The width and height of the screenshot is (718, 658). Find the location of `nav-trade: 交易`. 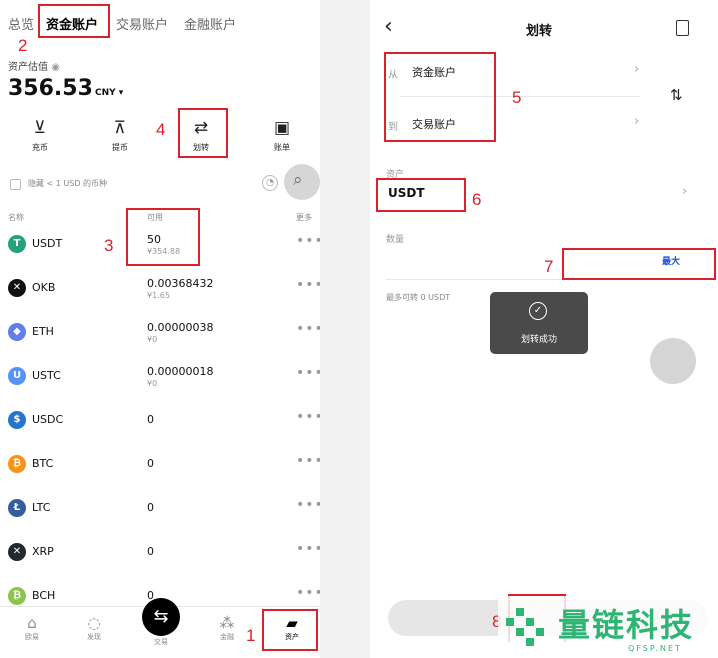

nav-trade: 交易 is located at coordinates (161, 642).